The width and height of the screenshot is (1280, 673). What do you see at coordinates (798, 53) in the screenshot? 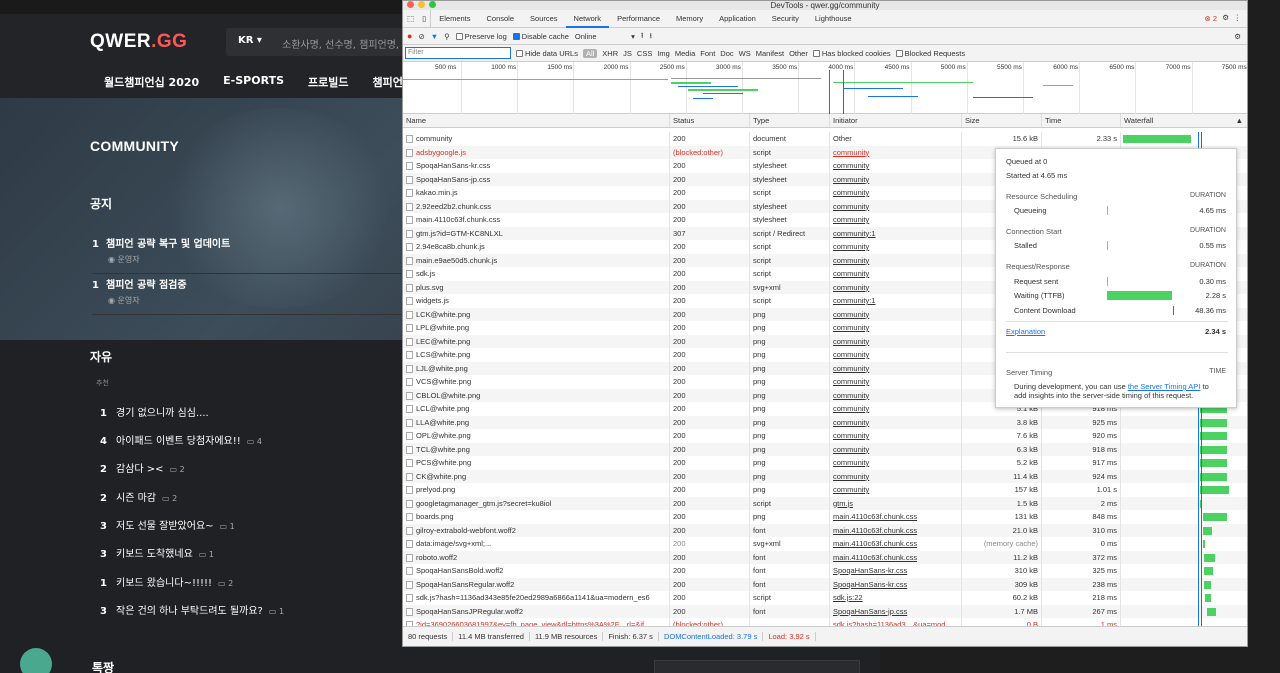
I see `filter-type-other: Other` at bounding box center [798, 53].